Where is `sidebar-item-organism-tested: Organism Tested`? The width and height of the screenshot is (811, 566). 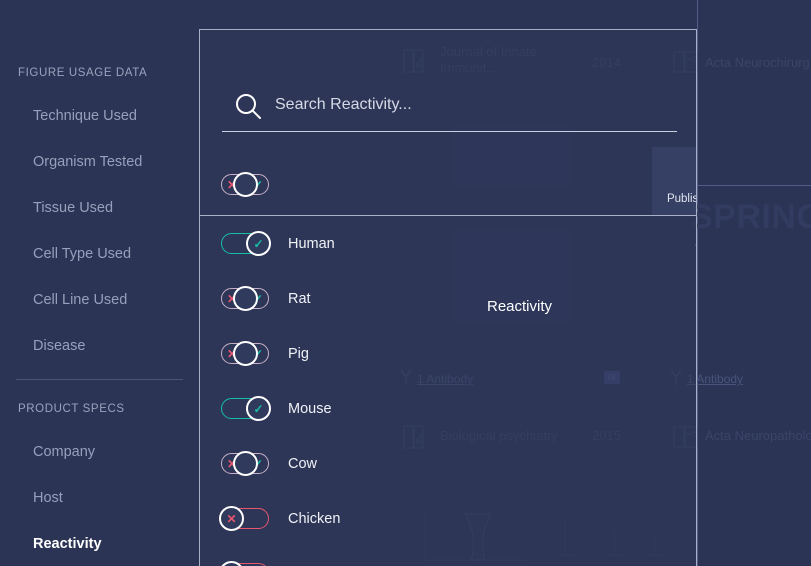
sidebar-item-organism-tested: Organism Tested is located at coordinates (87, 162).